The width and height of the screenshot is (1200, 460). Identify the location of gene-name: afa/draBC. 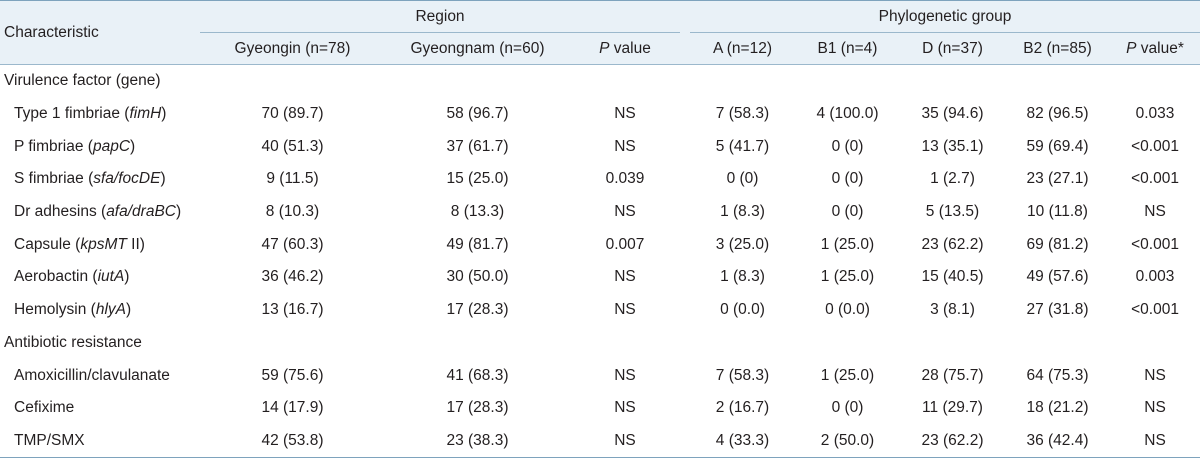
(141, 212).